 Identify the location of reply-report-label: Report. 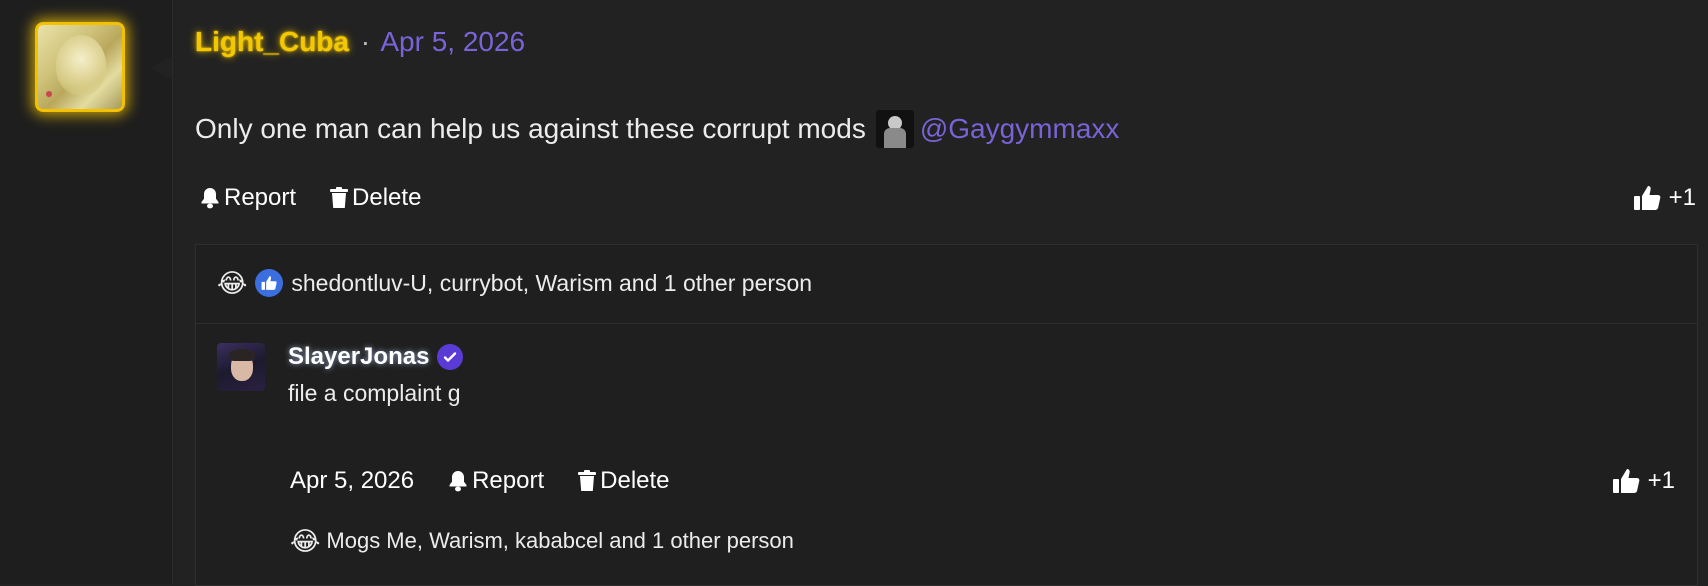
(508, 480).